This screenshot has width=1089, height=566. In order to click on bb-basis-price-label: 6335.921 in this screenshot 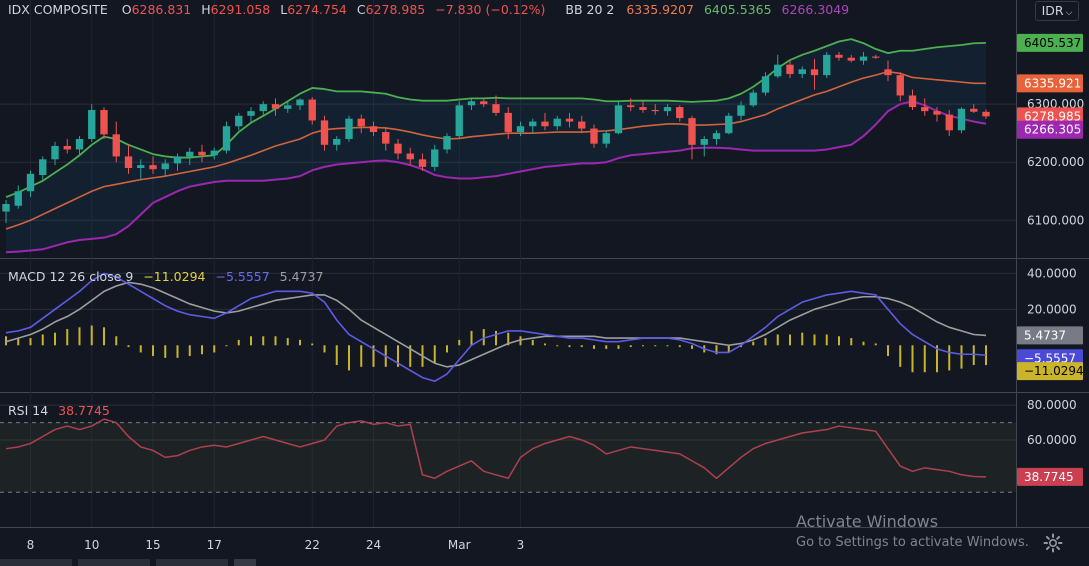, I will do `click(1052, 83)`.